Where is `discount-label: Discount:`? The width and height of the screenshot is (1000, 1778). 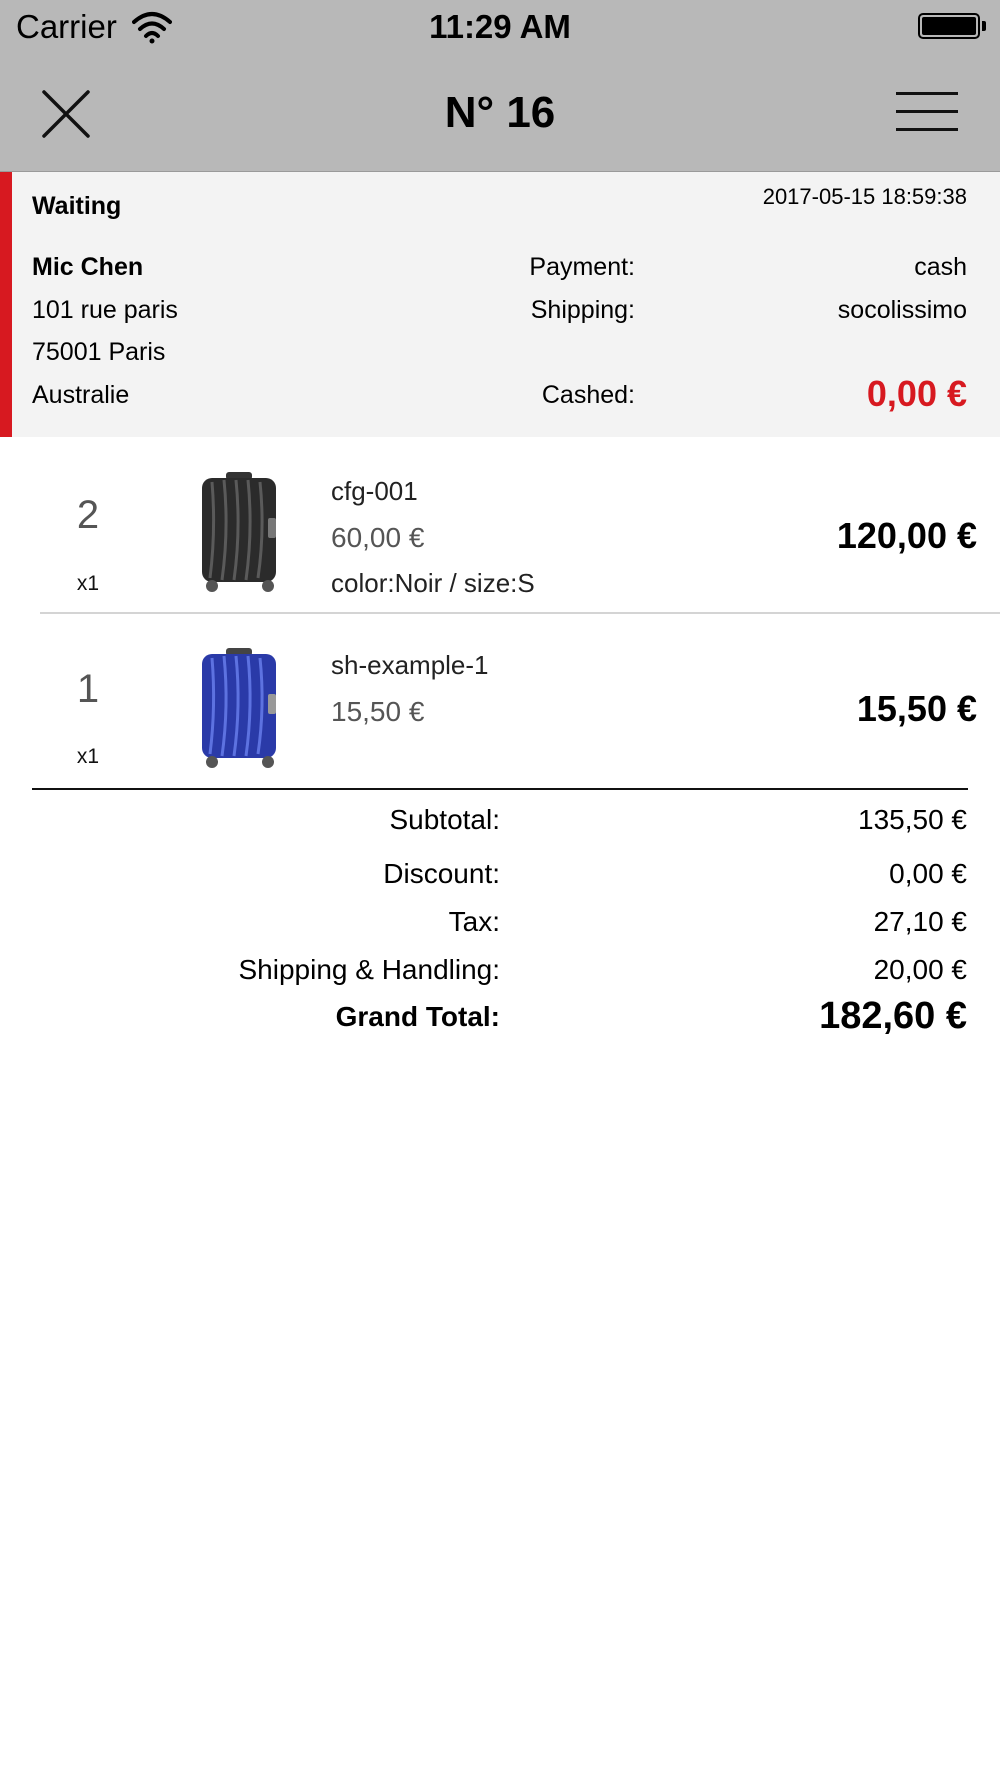 discount-label: Discount: is located at coordinates (441, 873).